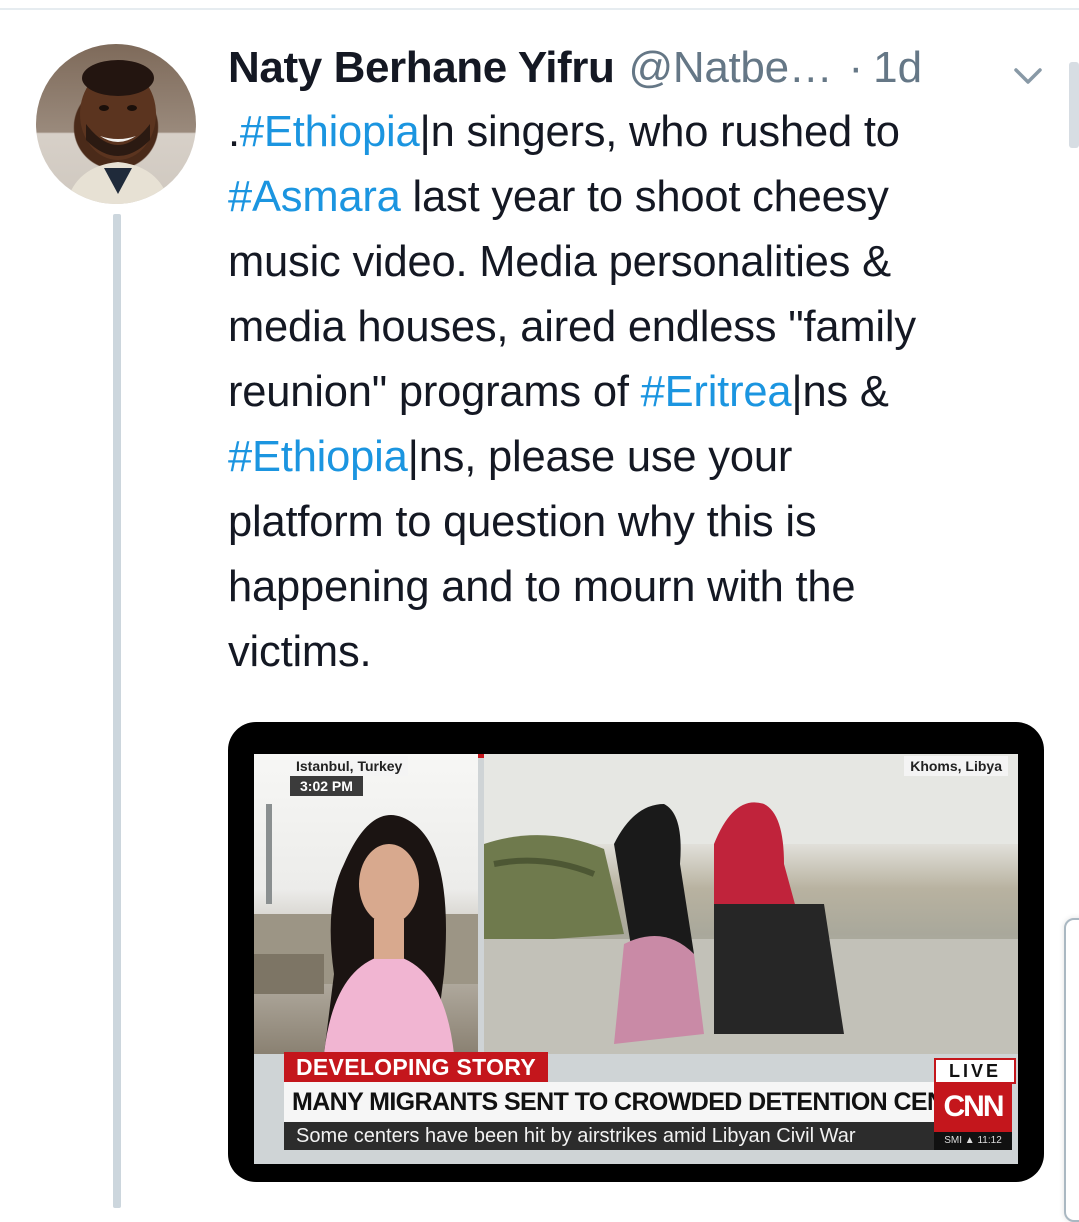  I want to click on chevron-down-icon, so click(1028, 76).